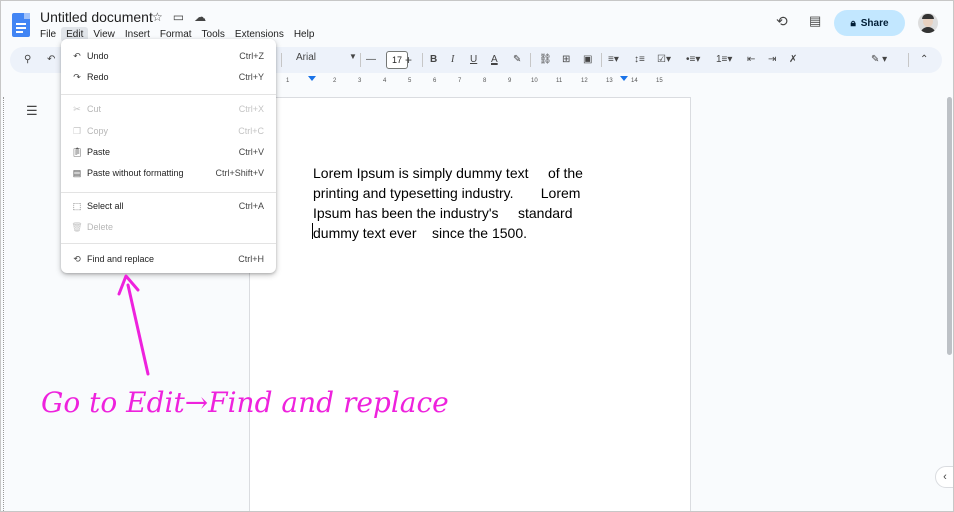 The height and width of the screenshot is (512, 954). Describe the element at coordinates (133, 325) in the screenshot. I see `annotation-arrow` at that location.